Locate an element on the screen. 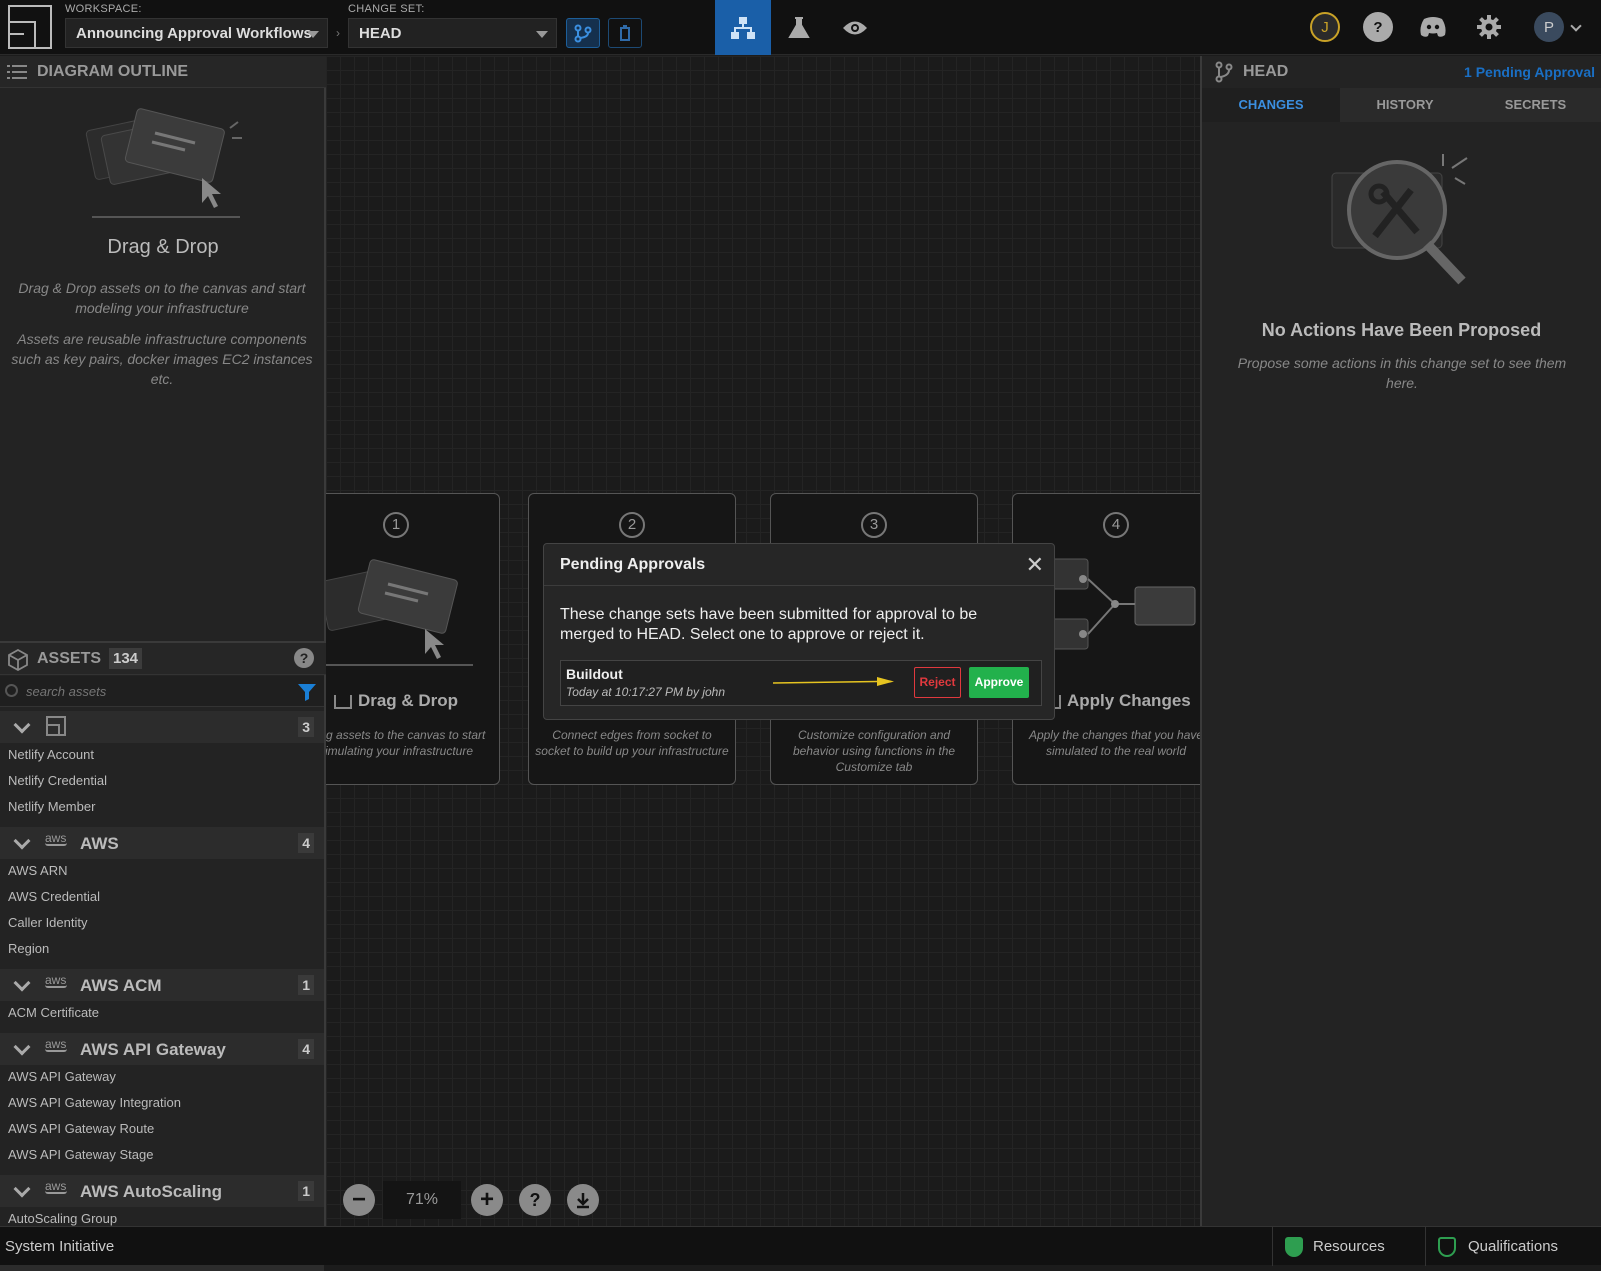  branch-icon is located at coordinates (1224, 74).